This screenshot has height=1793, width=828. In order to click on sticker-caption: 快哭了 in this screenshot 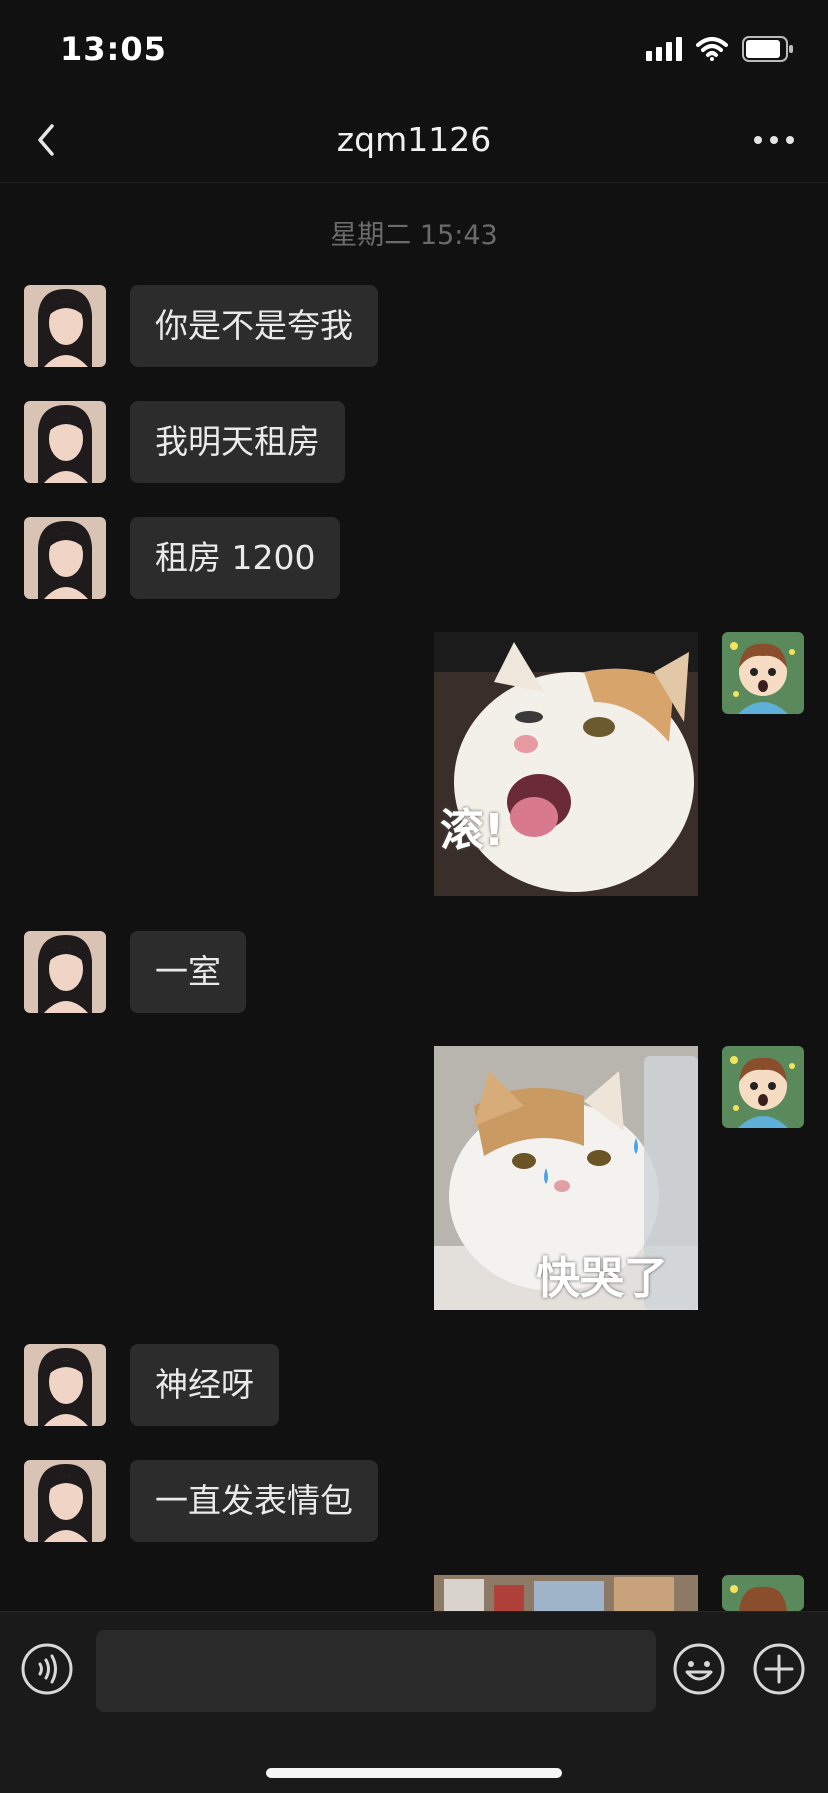, I will do `click(602, 1278)`.